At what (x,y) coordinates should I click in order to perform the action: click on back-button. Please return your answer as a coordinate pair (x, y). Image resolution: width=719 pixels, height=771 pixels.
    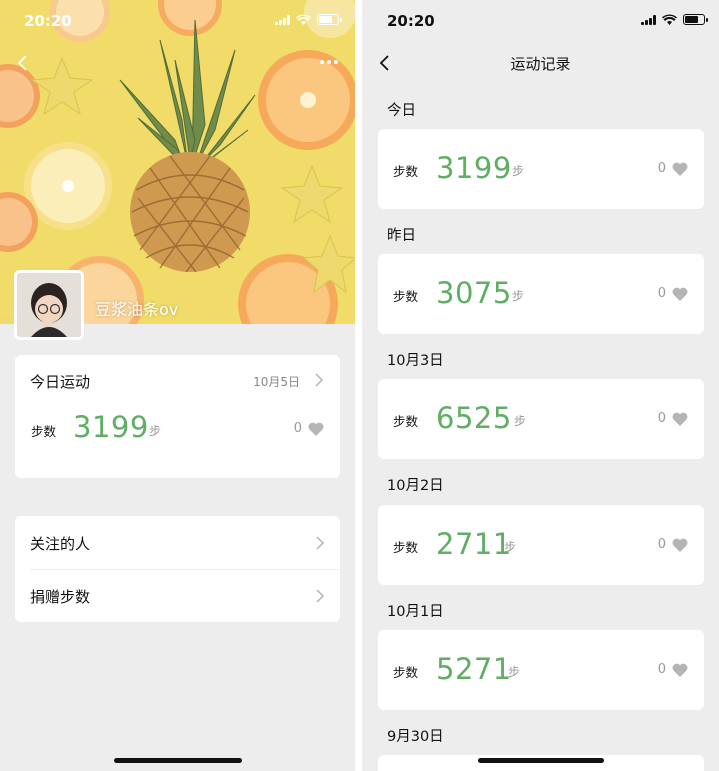
    Looking at the image, I should click on (22, 63).